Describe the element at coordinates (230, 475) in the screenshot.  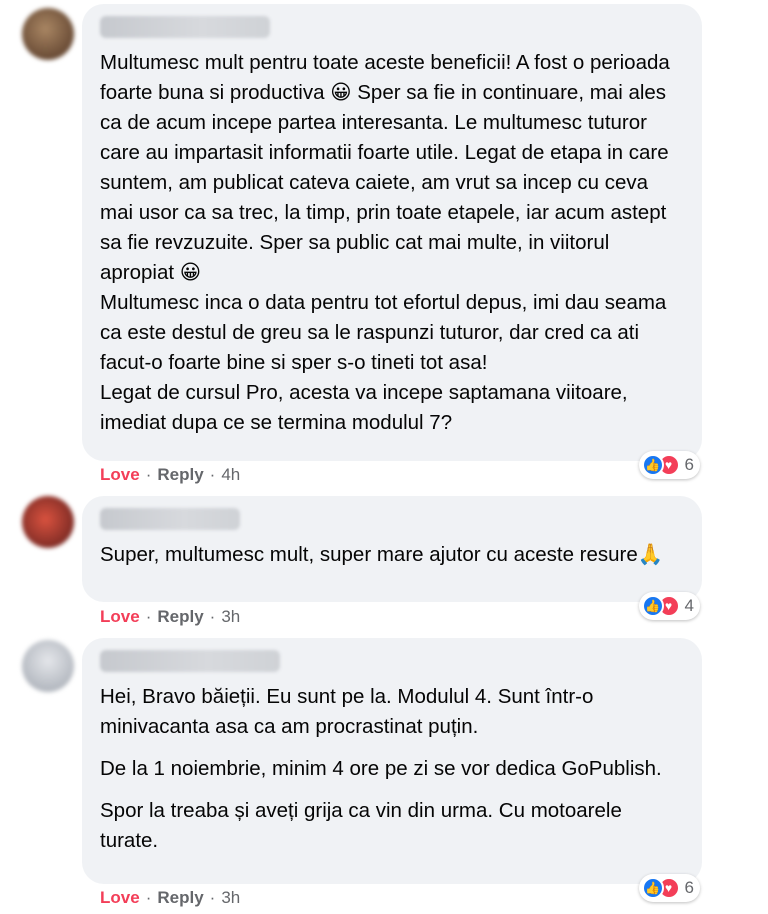
I see `timestamp: 4h` at that location.